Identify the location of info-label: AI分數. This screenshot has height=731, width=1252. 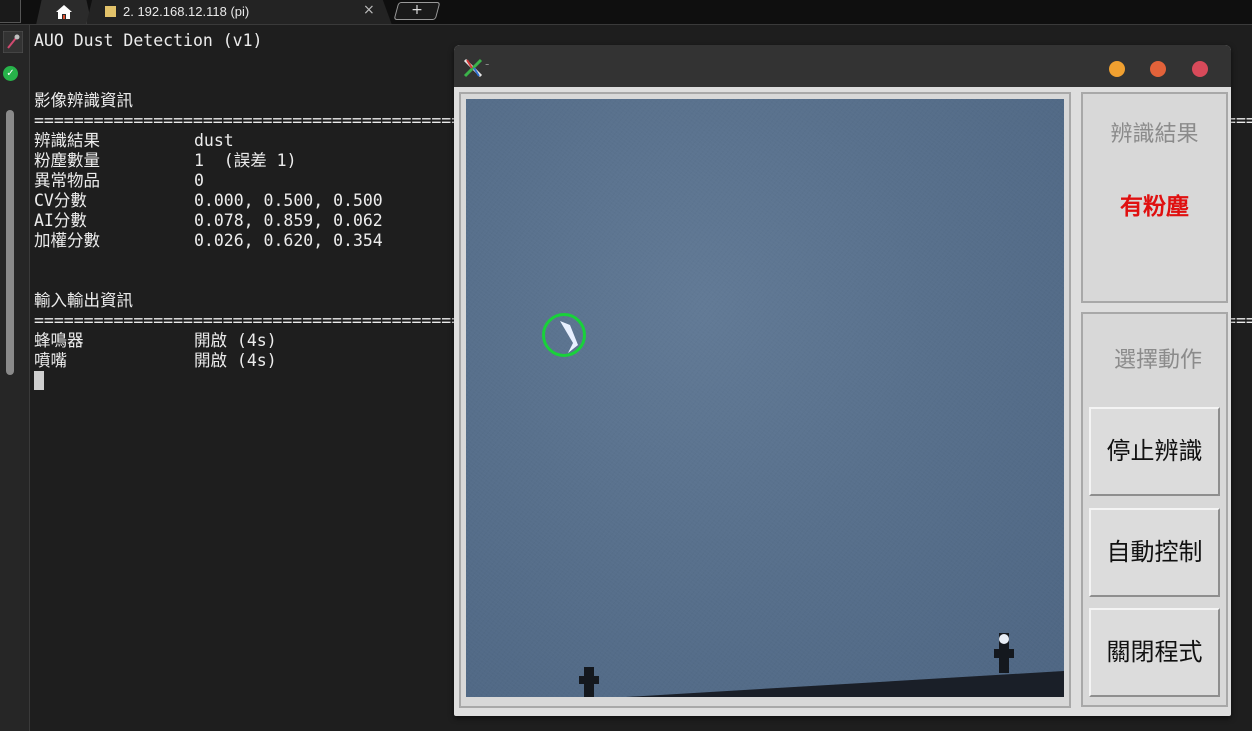
(60, 220).